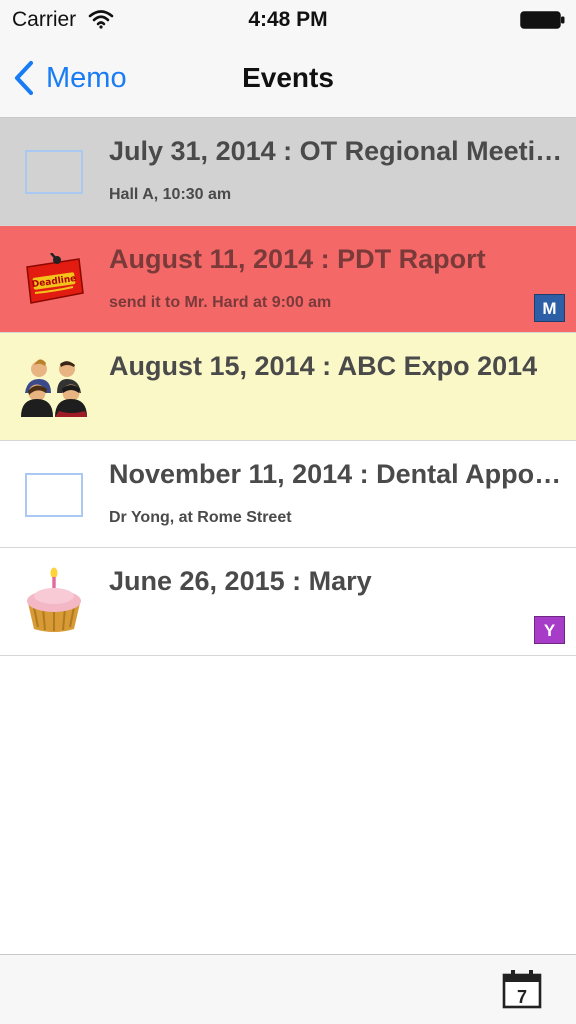  Describe the element at coordinates (323, 366) in the screenshot. I see `event-title: August 15, 2014 : ABC Expo 2014` at that location.